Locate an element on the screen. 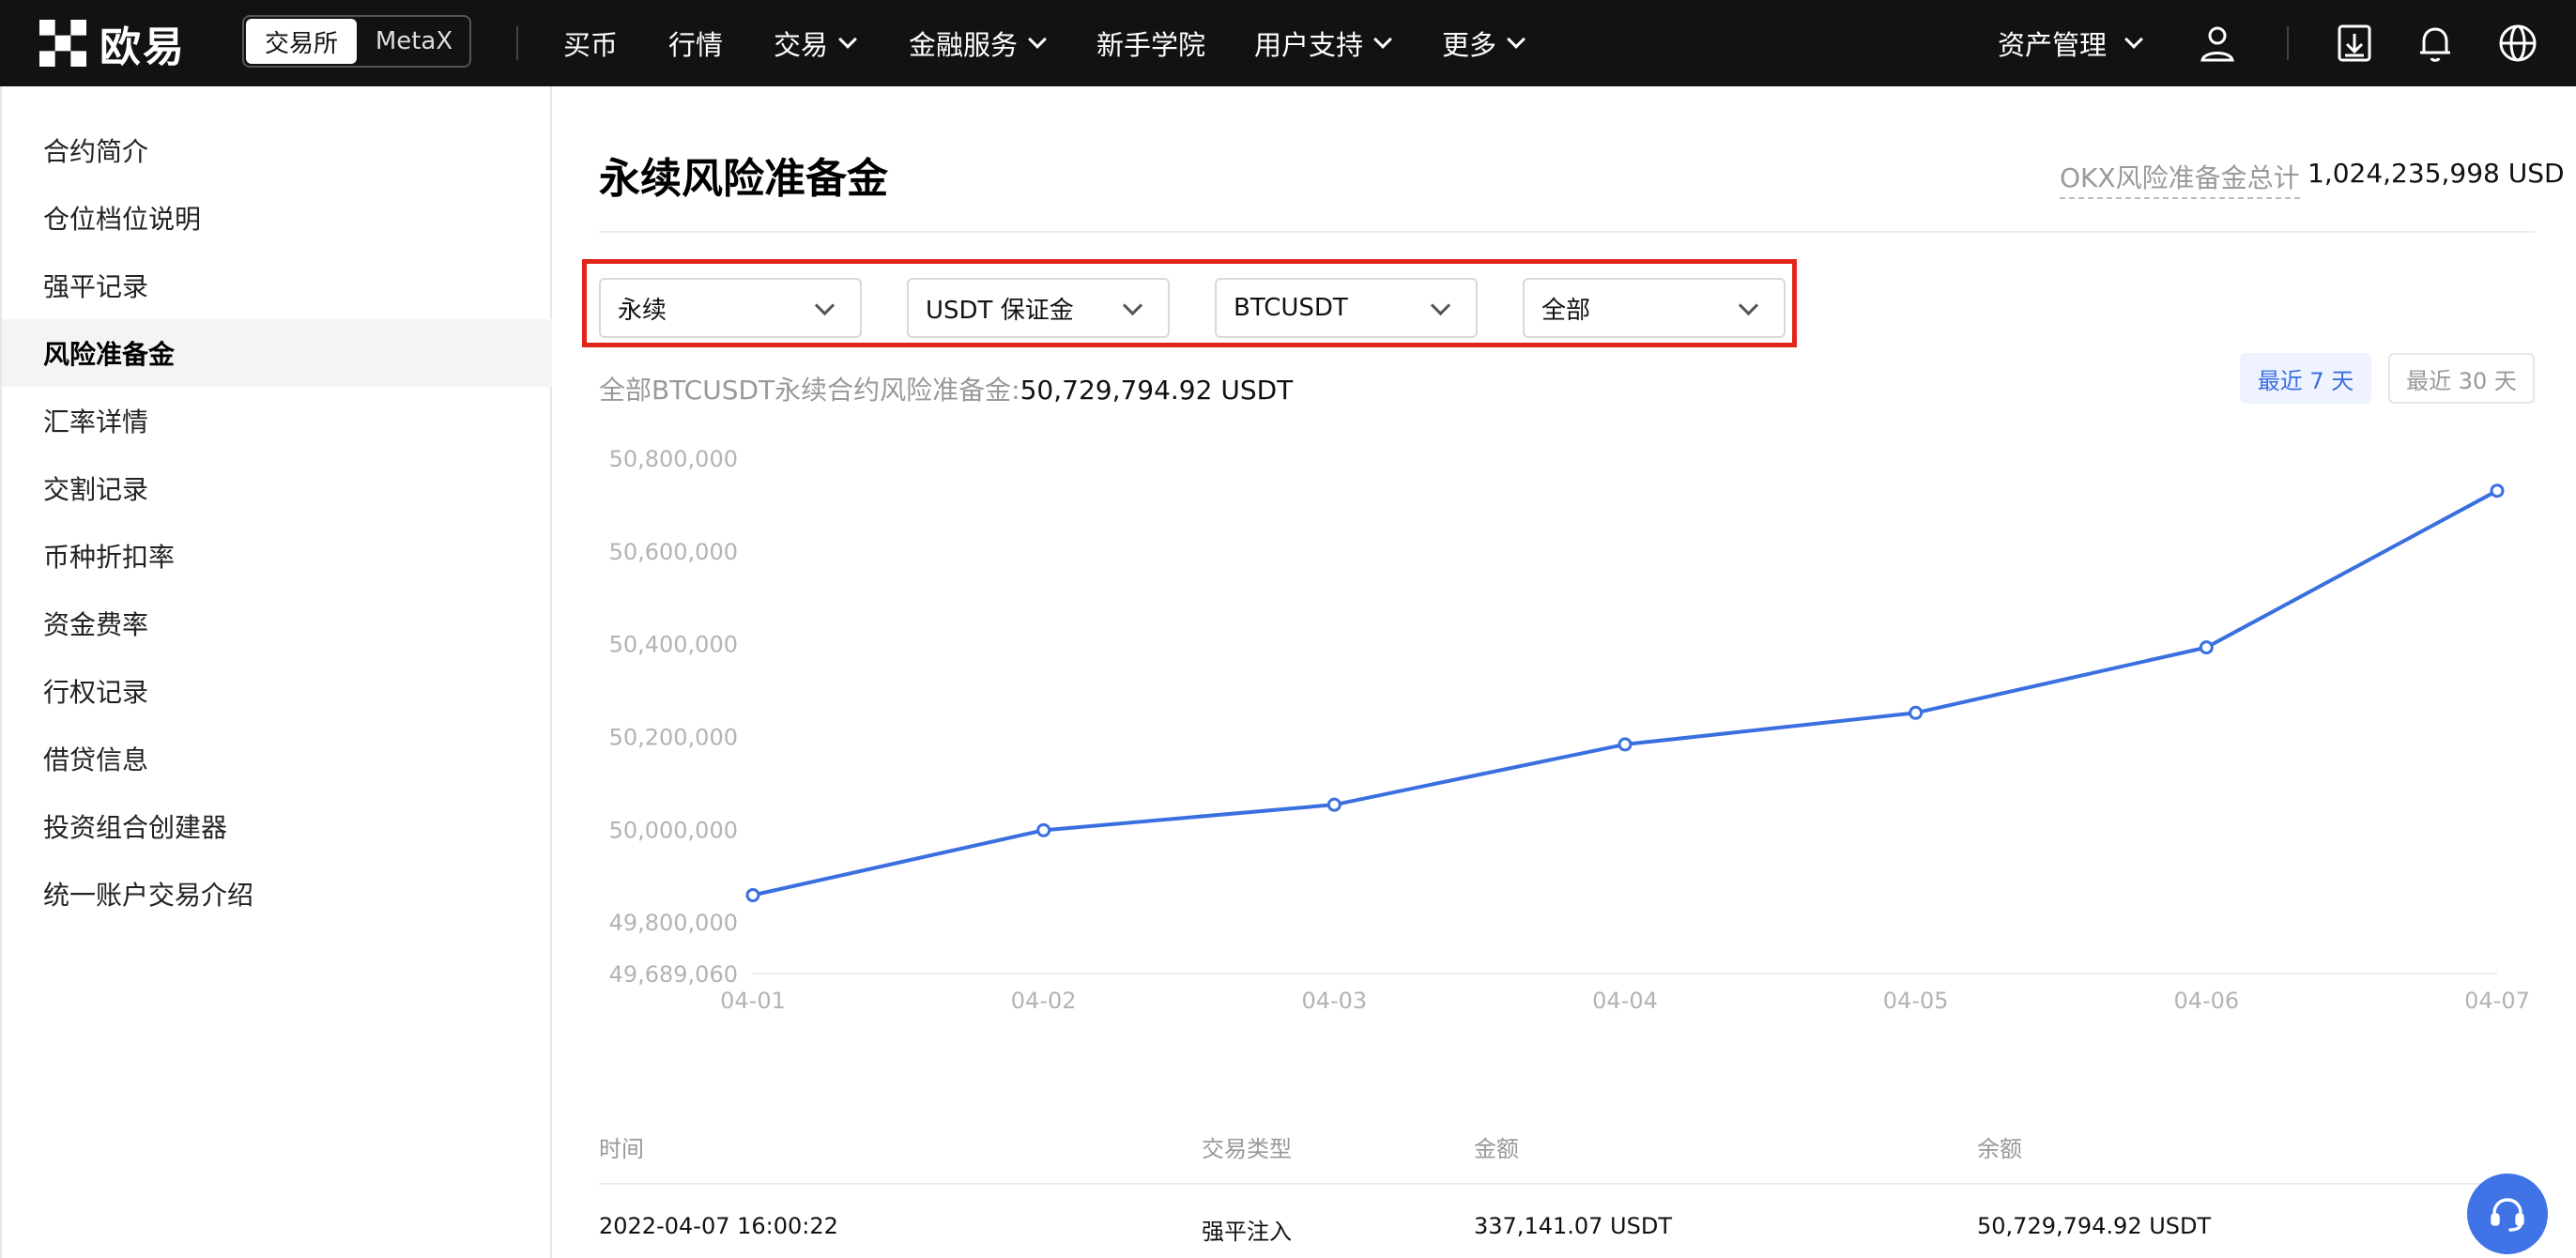 This screenshot has width=2576, height=1258. sidebar-item-discount-rate: 币种折扣率 is located at coordinates (277, 556).